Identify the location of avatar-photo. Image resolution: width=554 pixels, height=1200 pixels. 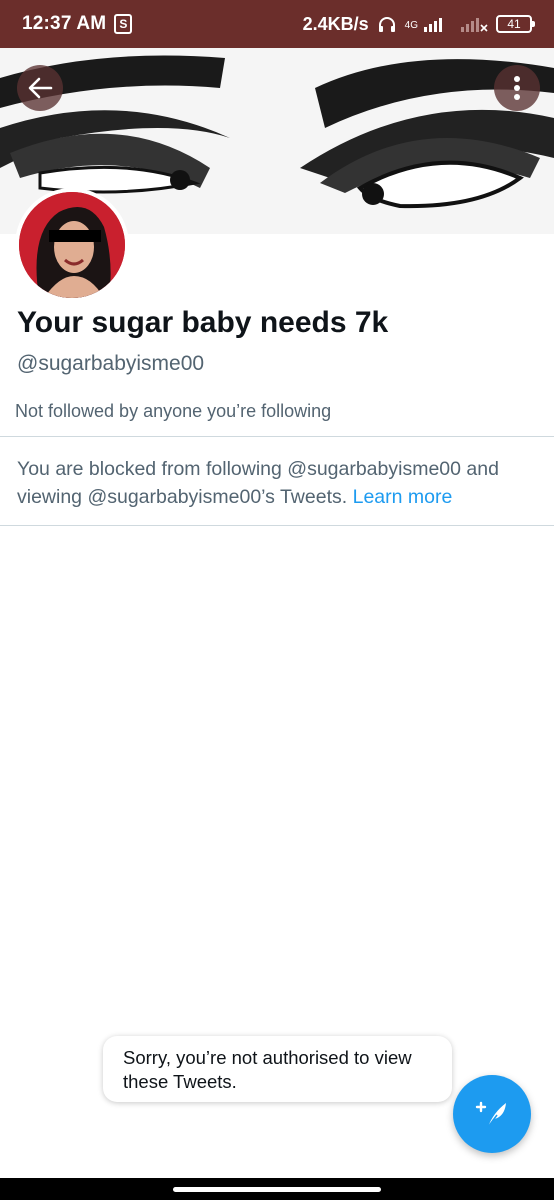
(72, 245).